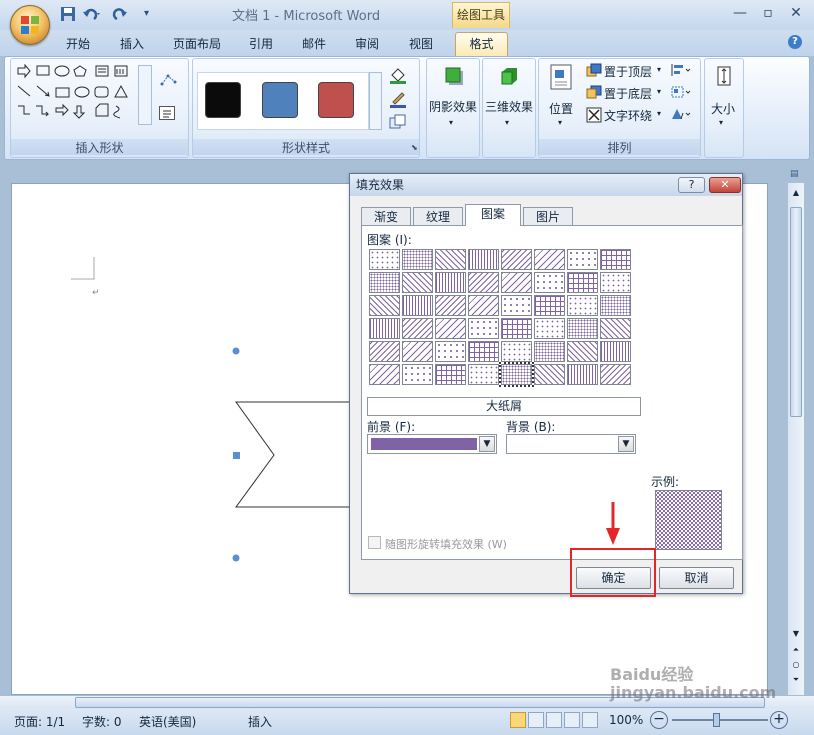 Image resolution: width=814 pixels, height=735 pixels. What do you see at coordinates (336, 100) in the screenshot?
I see `style-swatch-red` at bounding box center [336, 100].